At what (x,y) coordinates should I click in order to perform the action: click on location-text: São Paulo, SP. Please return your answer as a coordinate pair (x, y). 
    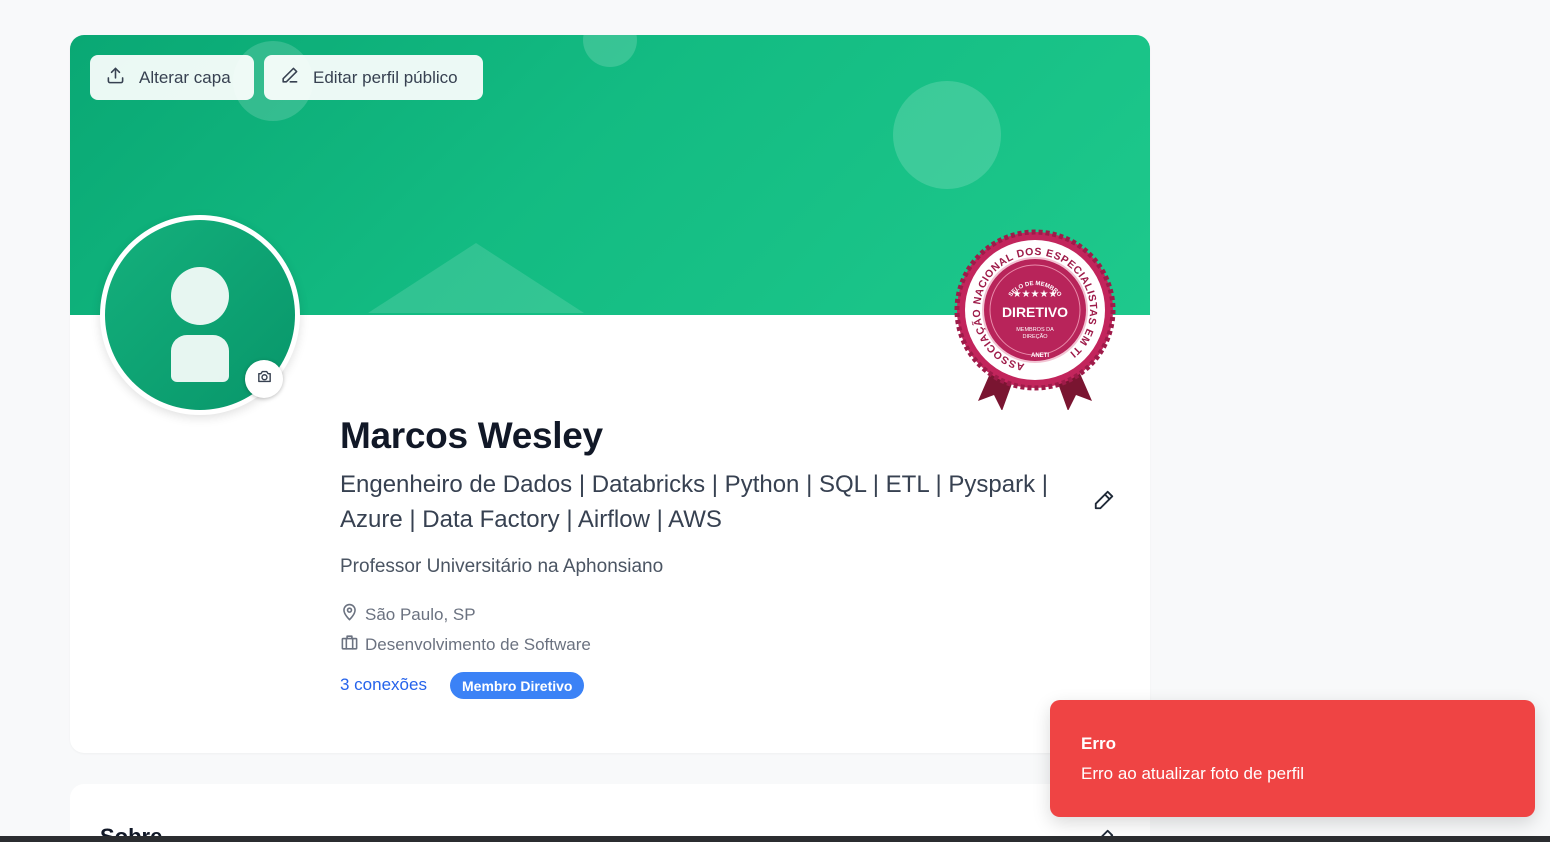
    Looking at the image, I should click on (420, 614).